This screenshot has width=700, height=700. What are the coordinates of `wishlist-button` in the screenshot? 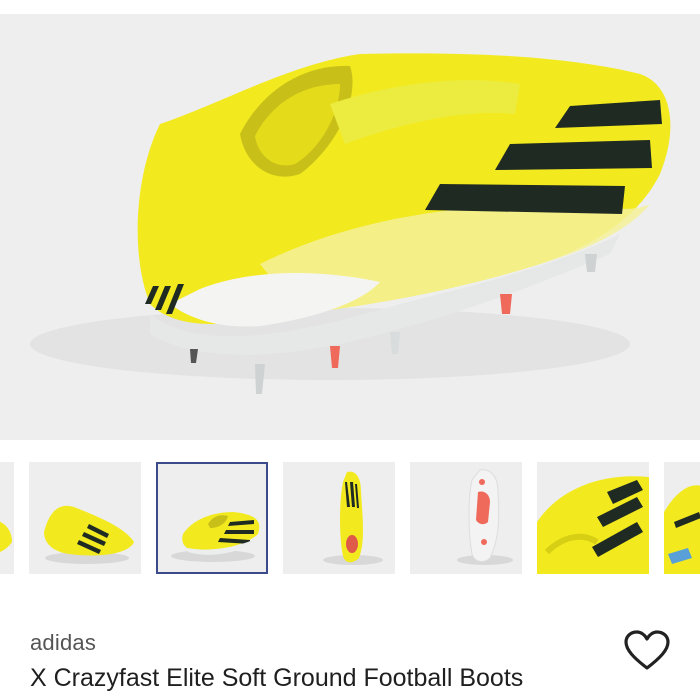 It's located at (647, 651).